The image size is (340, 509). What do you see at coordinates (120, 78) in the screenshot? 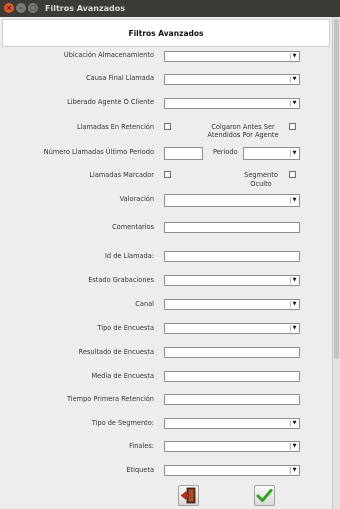
I see `causa-final-label: Causa Final Llamada` at bounding box center [120, 78].